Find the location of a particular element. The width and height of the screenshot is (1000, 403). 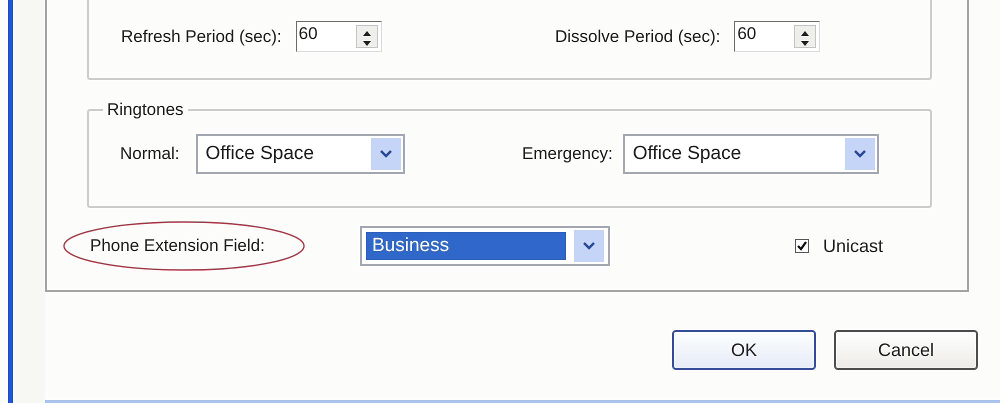

unicast-checkbox: Unicast is located at coordinates (839, 246).